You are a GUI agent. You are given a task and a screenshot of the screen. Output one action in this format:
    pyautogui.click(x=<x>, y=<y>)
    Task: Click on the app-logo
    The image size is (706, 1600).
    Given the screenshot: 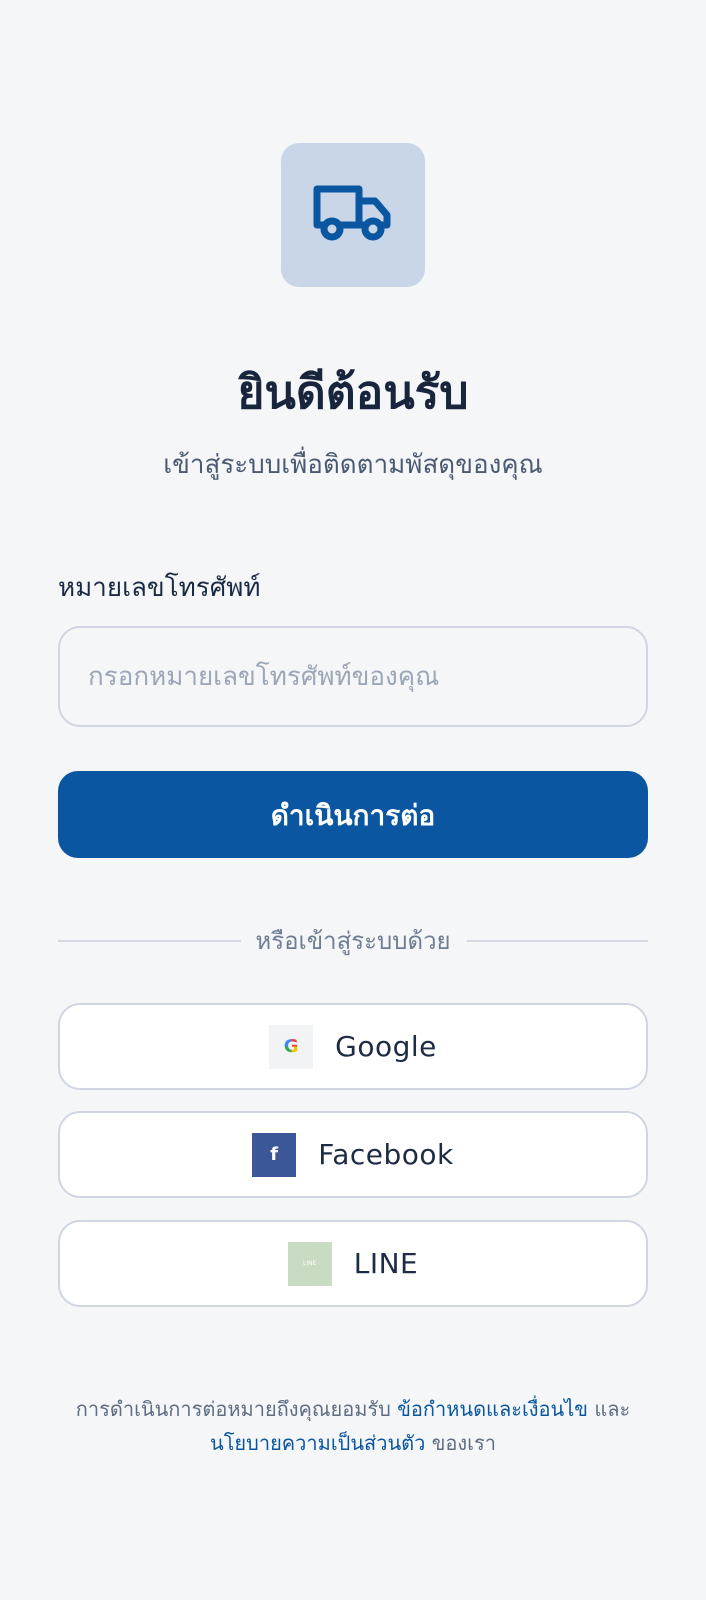 What is the action you would take?
    pyautogui.click(x=353, y=215)
    